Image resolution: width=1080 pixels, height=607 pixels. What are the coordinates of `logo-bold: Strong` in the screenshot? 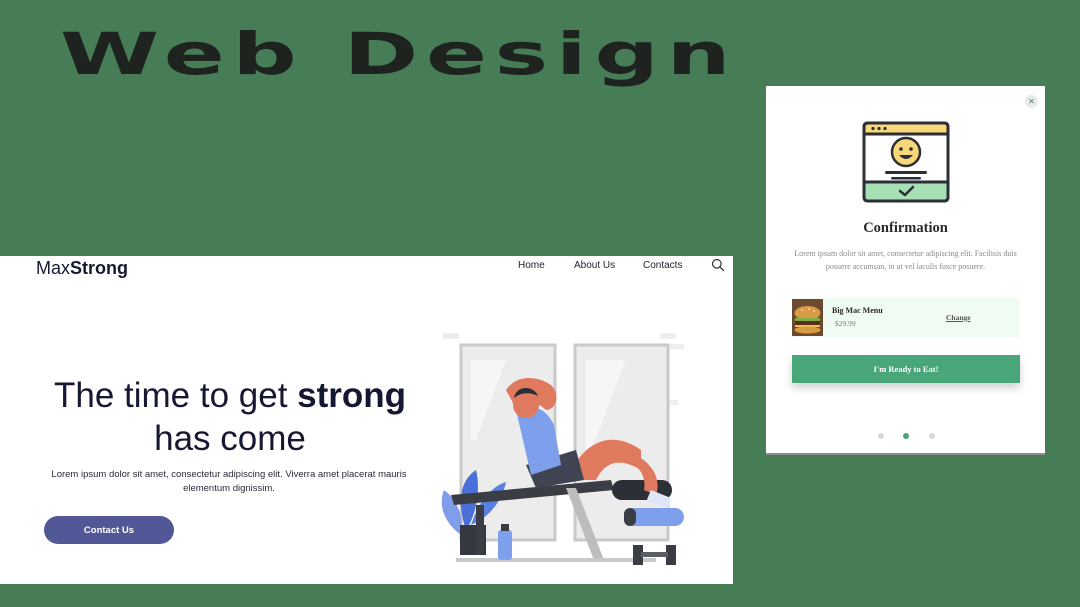 It's located at (99, 268).